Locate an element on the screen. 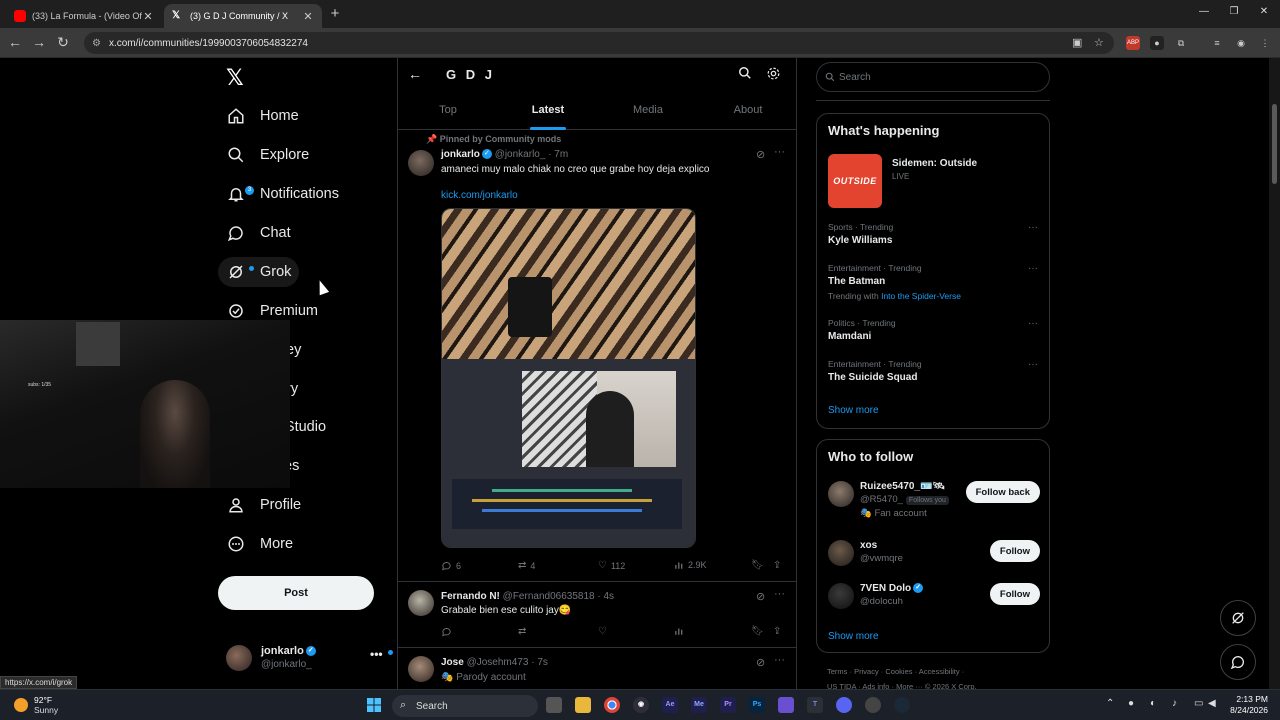  bookmark-star-icon: ☆ is located at coordinates (1099, 42).